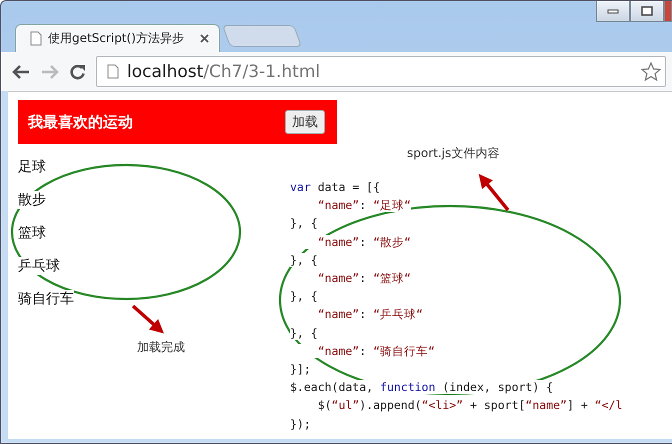 Image resolution: width=672 pixels, height=444 pixels. I want to click on minimize-icon, so click(613, 11).